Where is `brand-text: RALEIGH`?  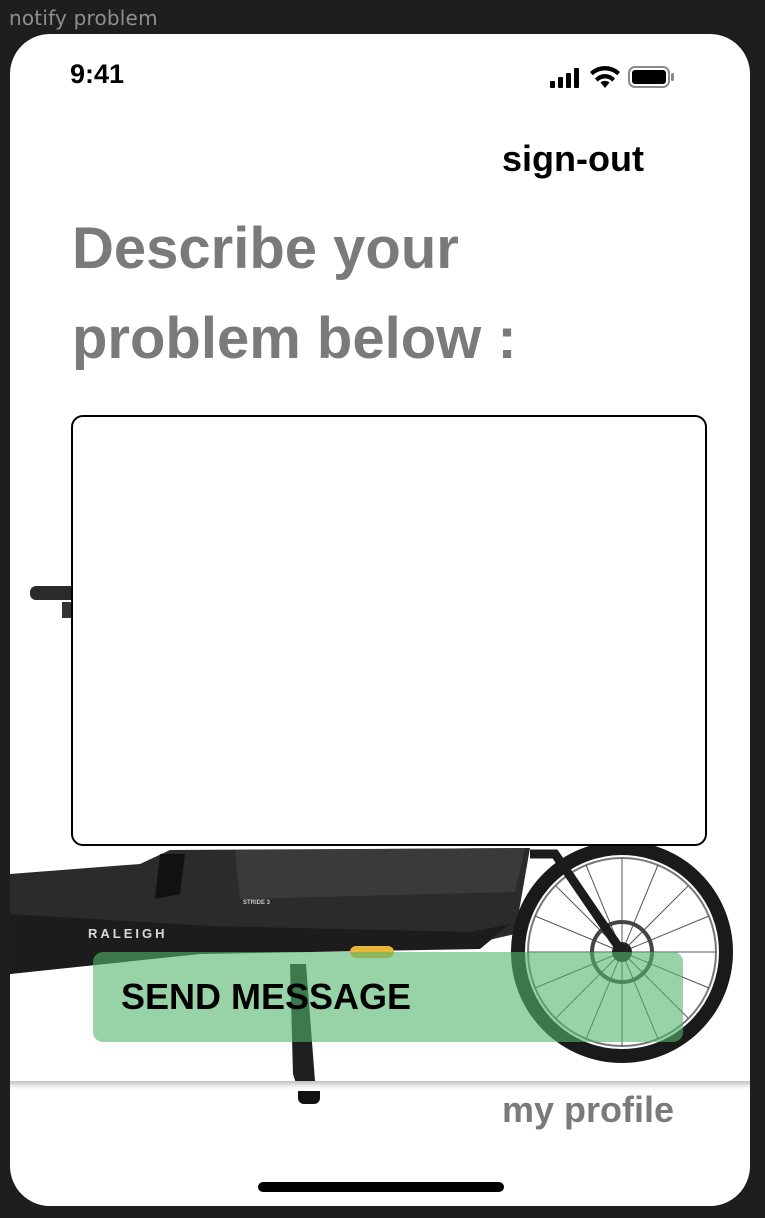 brand-text: RALEIGH is located at coordinates (128, 933).